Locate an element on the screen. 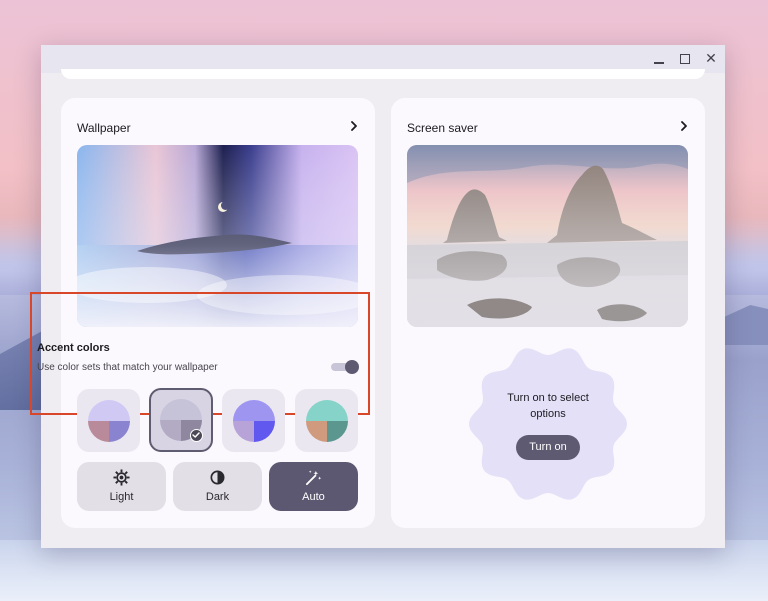 The image size is (768, 601). auto-mode-button: Auto is located at coordinates (313, 486).